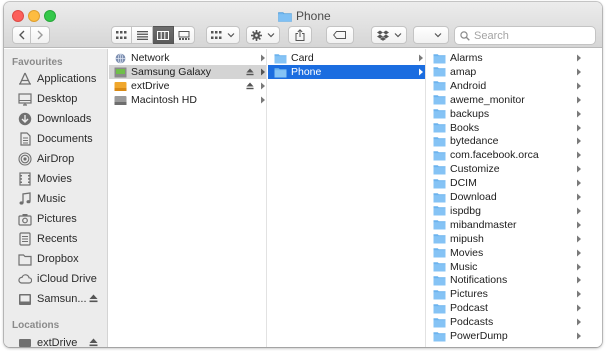 This screenshot has width=606, height=351. I want to click on folder-row: mipush, so click(514, 239).